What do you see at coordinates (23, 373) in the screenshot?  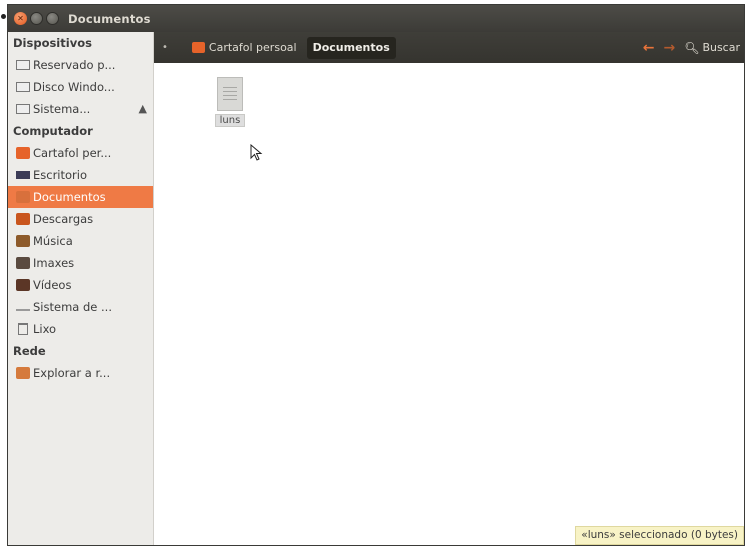 I see `network-icon` at bounding box center [23, 373].